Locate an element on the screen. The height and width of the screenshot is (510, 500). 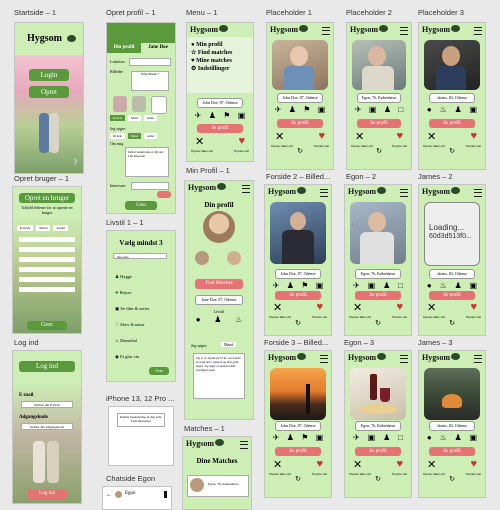
password-field: Indtast din adgangskode is located at coordinates (47, 426).